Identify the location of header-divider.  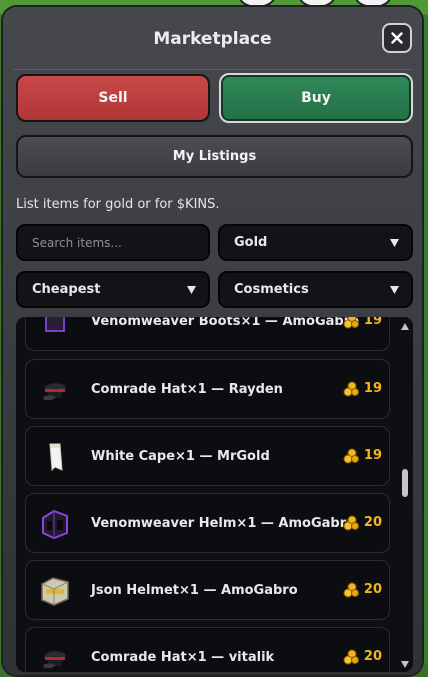
(213, 69).